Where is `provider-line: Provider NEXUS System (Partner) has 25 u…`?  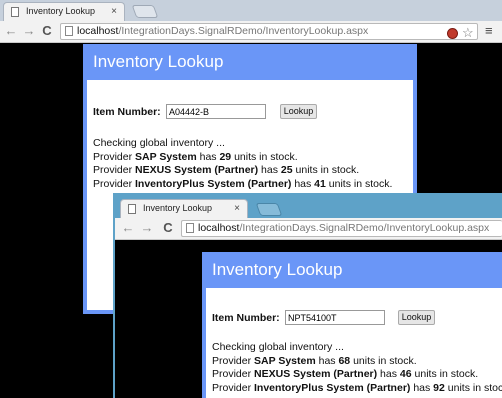 provider-line: Provider NEXUS System (Partner) has 25 u… is located at coordinates (226, 170).